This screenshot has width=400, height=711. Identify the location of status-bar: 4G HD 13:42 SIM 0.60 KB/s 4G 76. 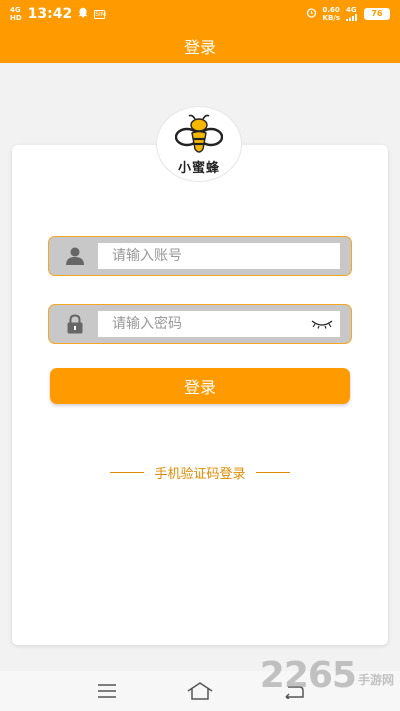
(200, 14).